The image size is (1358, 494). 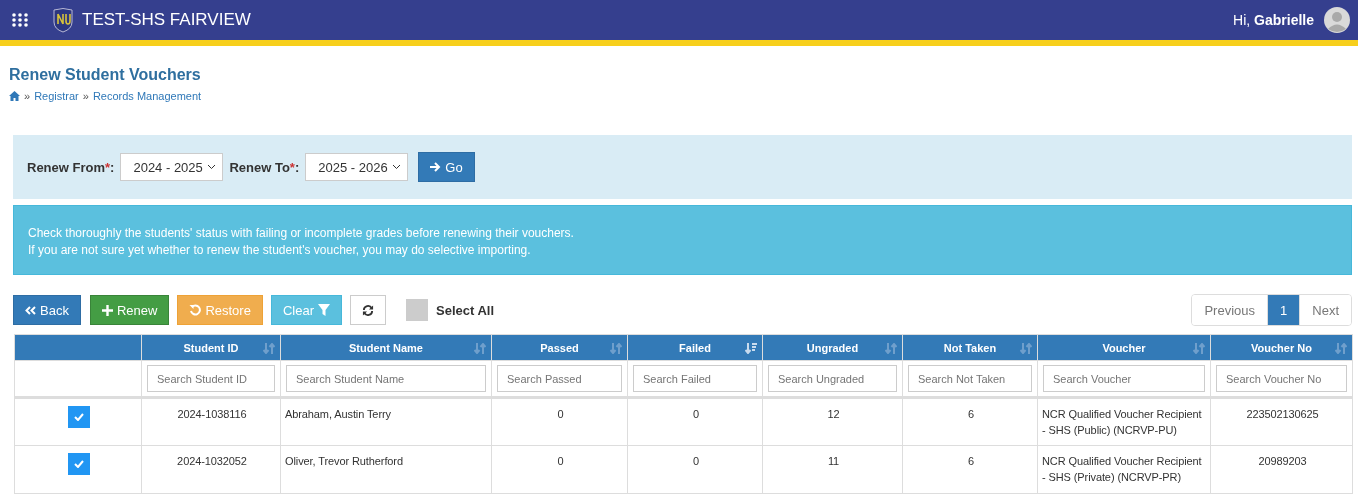 What do you see at coordinates (559, 378) in the screenshot?
I see `column-search-field: Search Passed` at bounding box center [559, 378].